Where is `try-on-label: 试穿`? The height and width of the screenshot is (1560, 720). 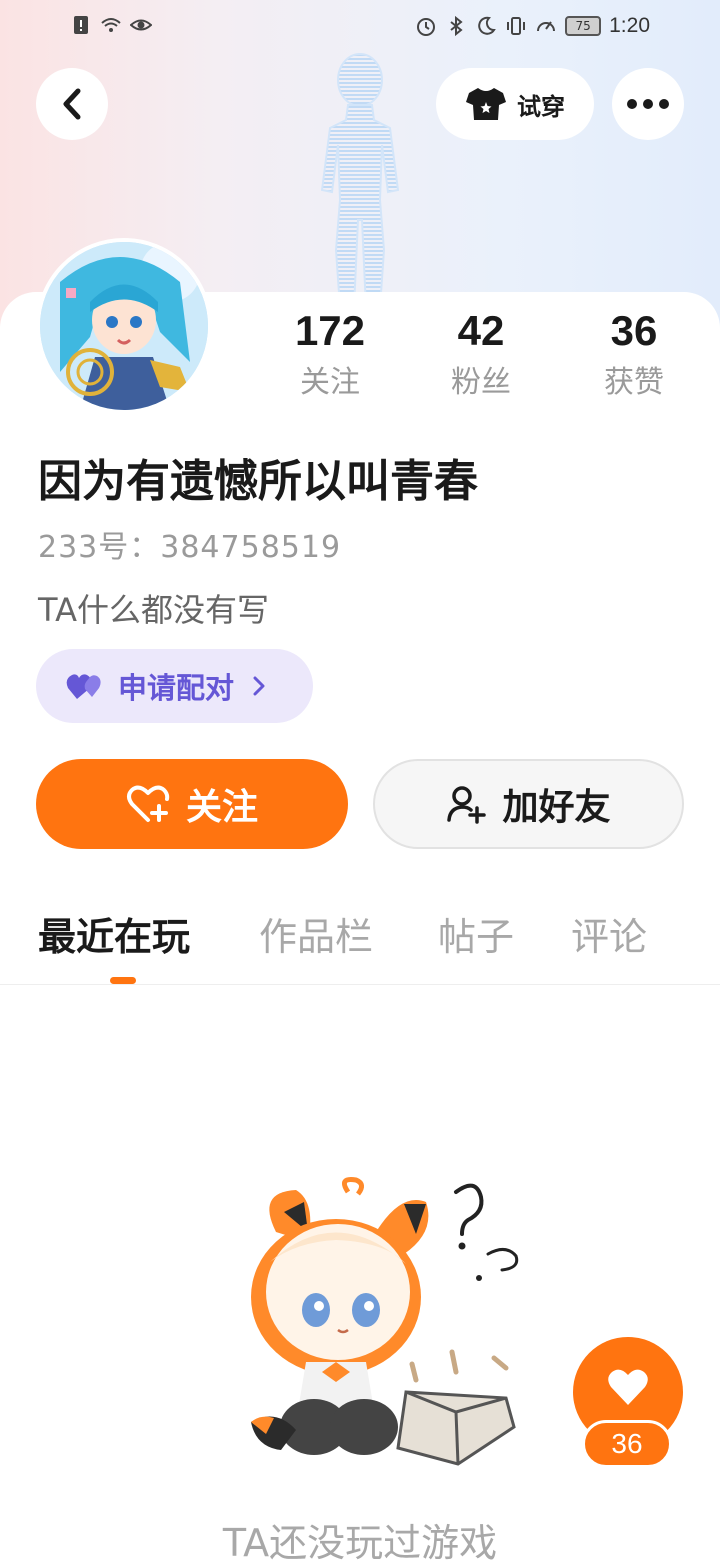
try-on-label: 试穿 is located at coordinates (541, 106).